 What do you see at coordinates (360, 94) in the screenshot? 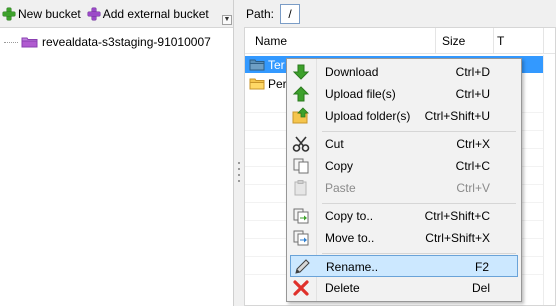
I see `menu-item-label: Upload file(s)` at bounding box center [360, 94].